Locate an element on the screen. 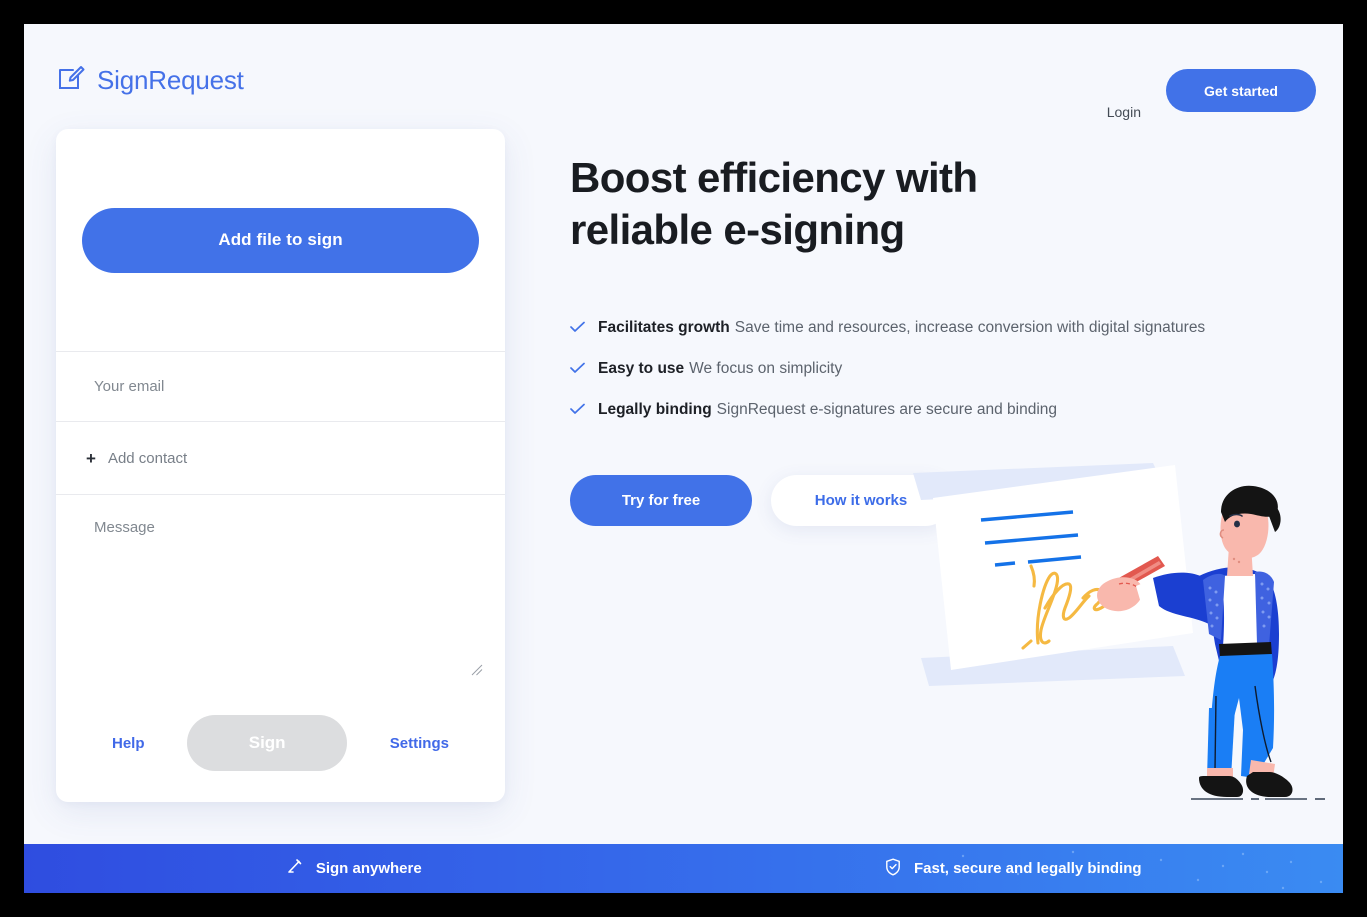 The image size is (1367, 917). logo-text: SignRequest is located at coordinates (170, 80).